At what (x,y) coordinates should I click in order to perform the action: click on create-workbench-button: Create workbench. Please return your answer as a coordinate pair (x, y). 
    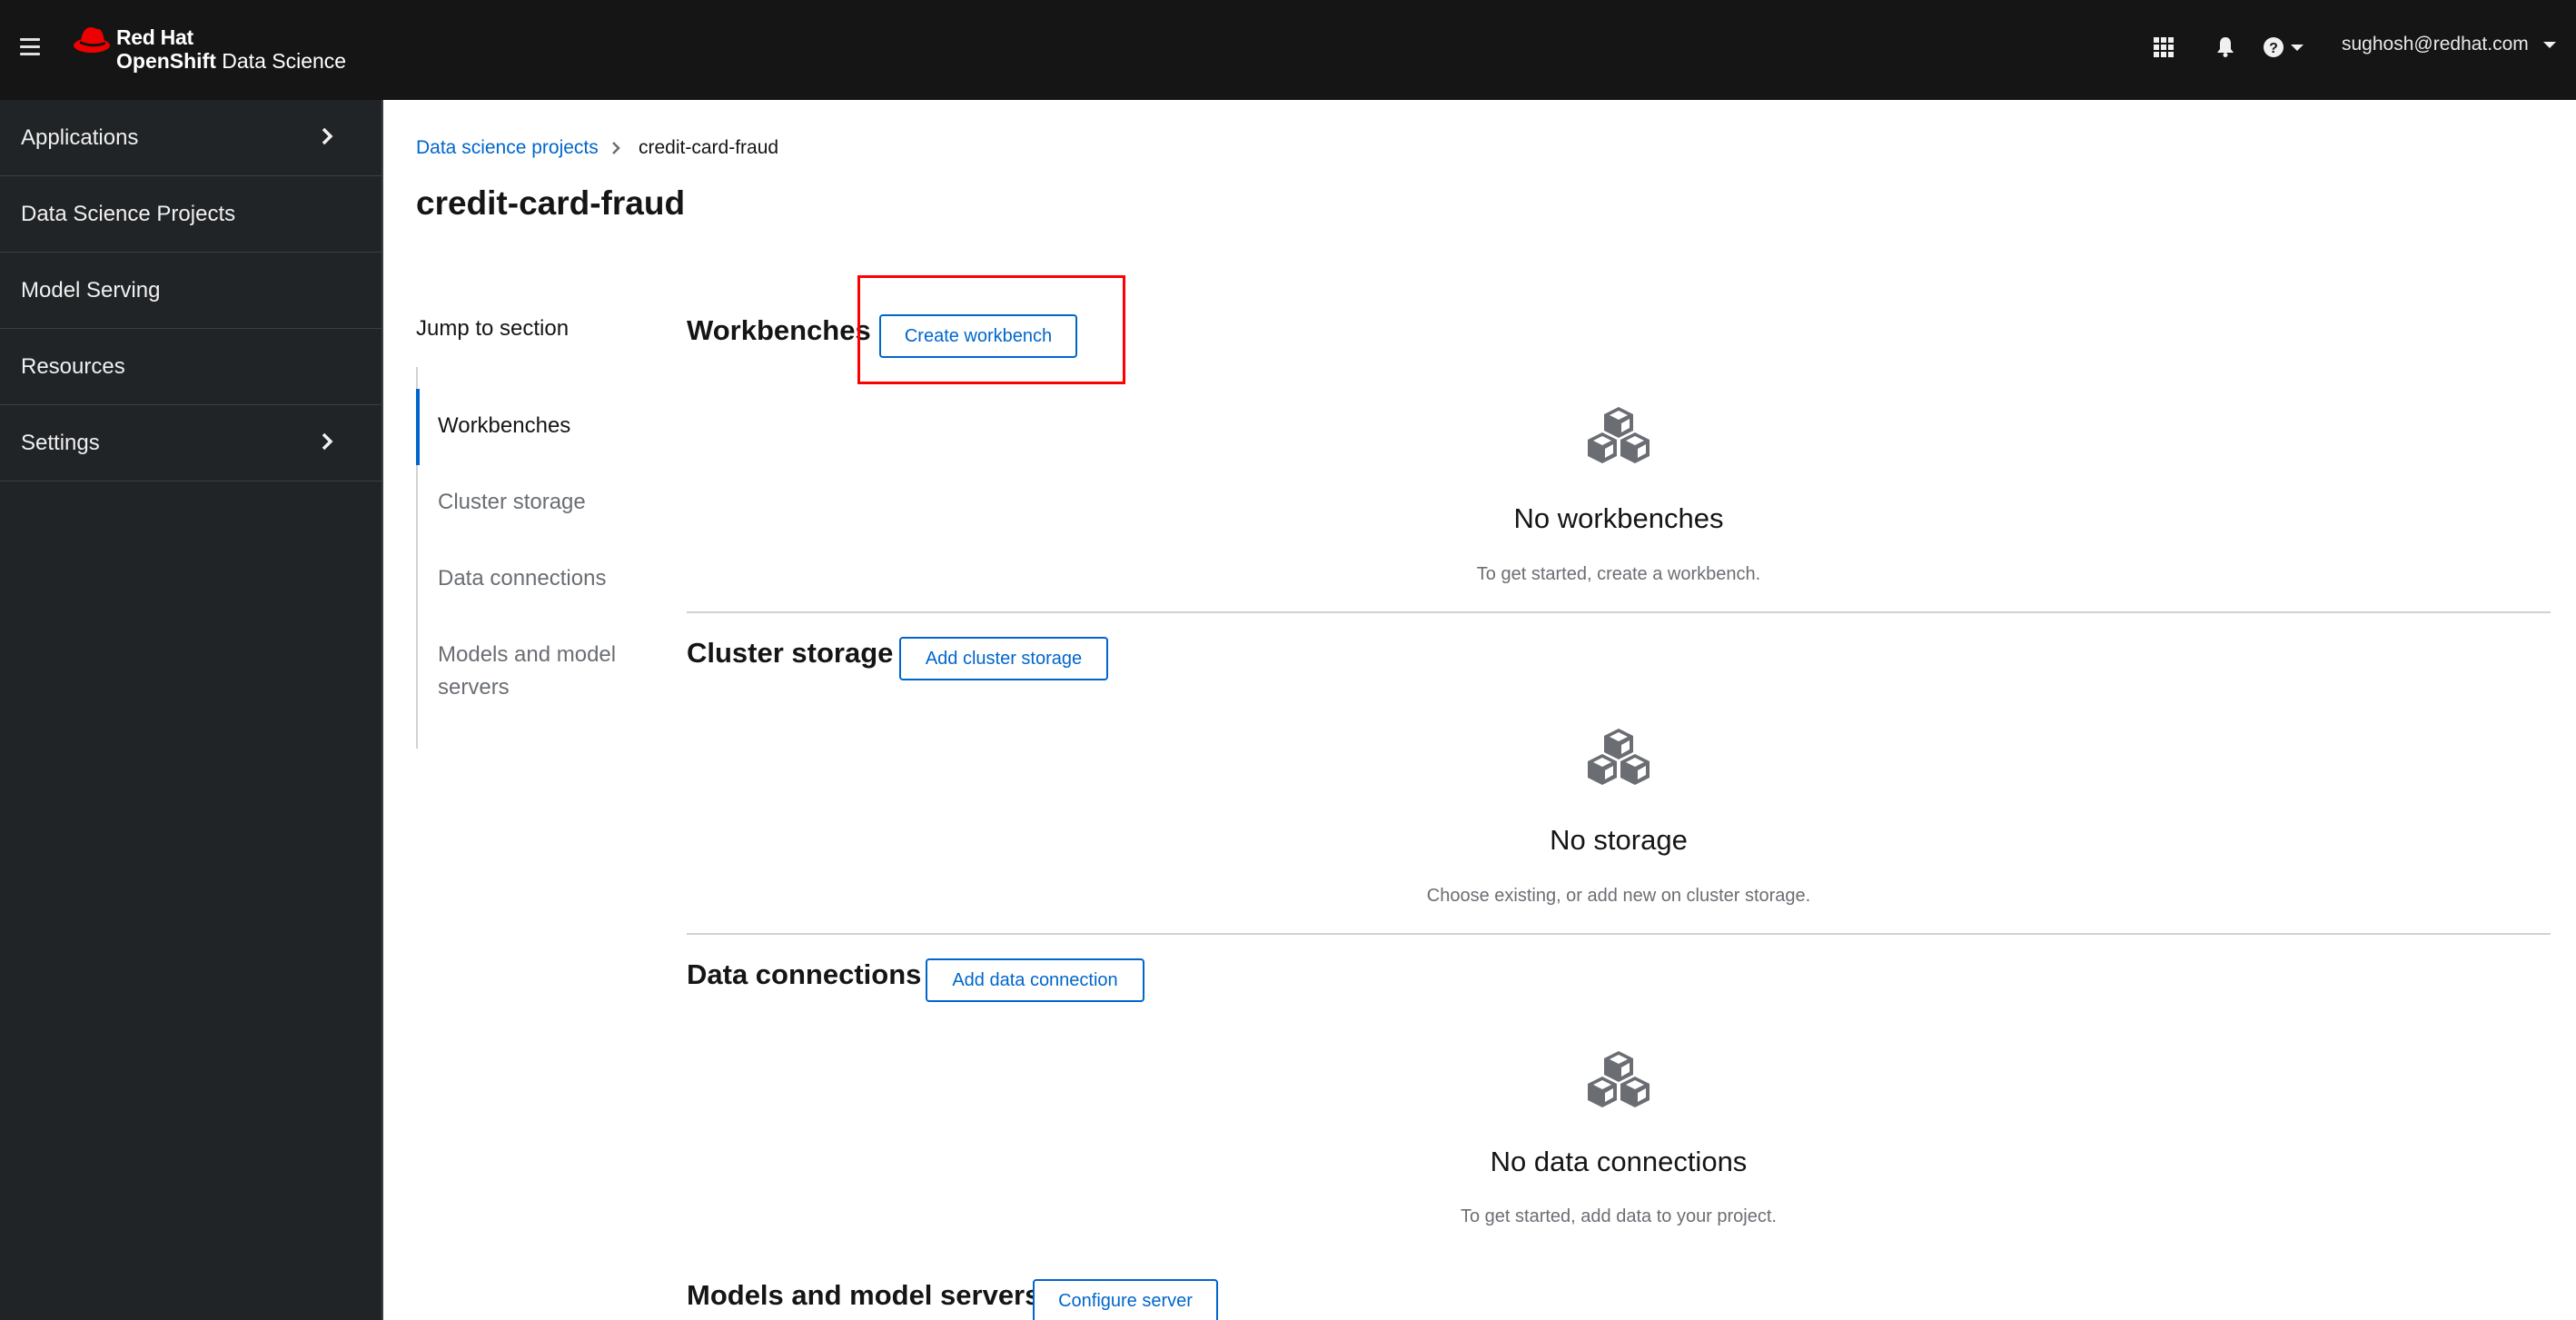
    Looking at the image, I should click on (978, 336).